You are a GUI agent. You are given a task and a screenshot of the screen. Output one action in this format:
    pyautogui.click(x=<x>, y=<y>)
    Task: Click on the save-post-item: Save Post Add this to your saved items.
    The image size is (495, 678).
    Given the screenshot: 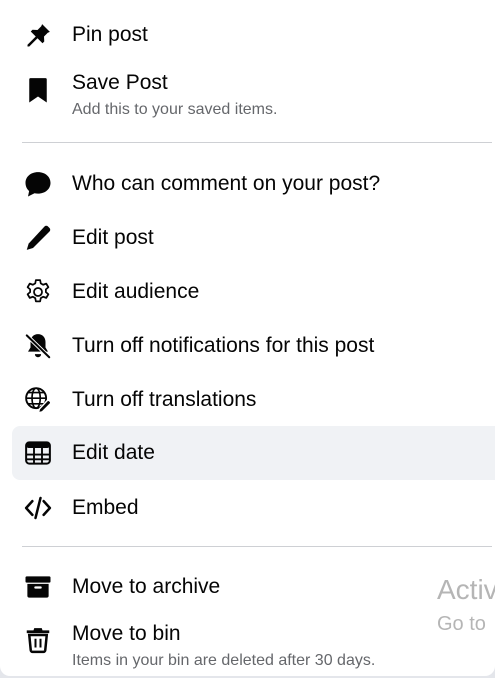 What is the action you would take?
    pyautogui.click(x=253, y=97)
    